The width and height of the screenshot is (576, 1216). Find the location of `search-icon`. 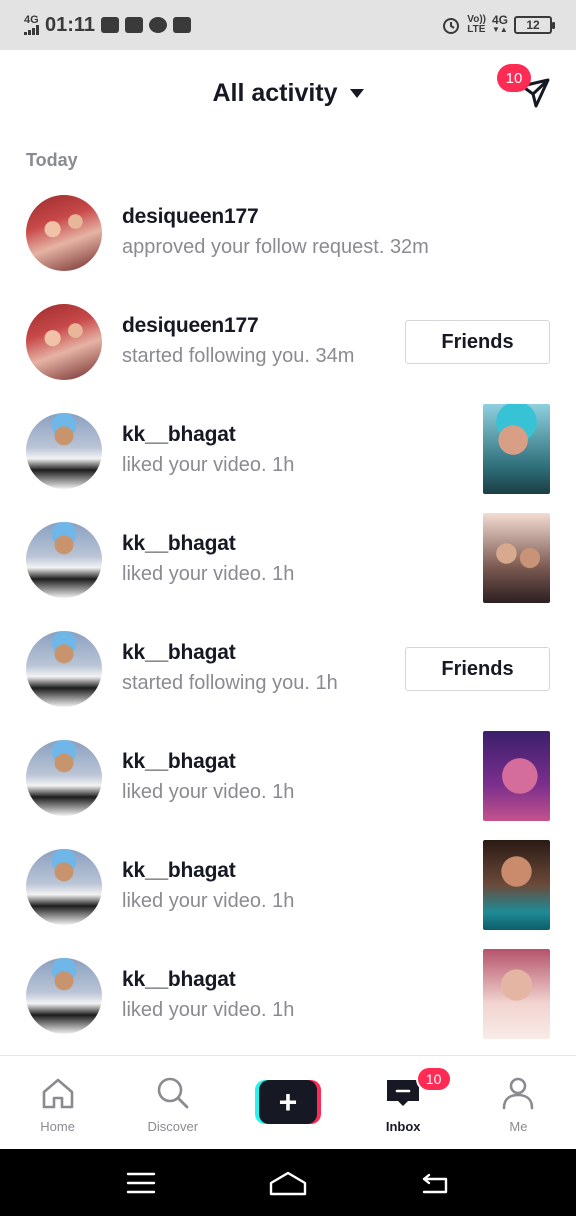

search-icon is located at coordinates (173, 1093).